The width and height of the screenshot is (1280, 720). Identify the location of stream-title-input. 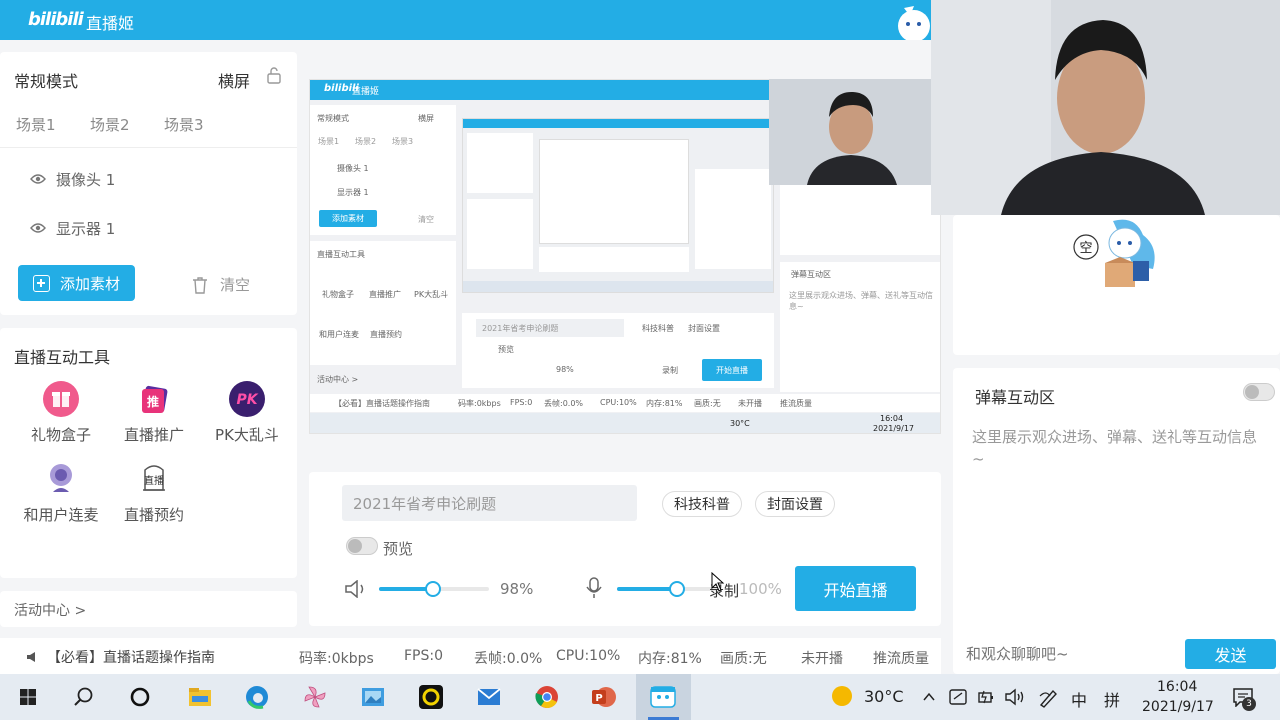
(489, 503).